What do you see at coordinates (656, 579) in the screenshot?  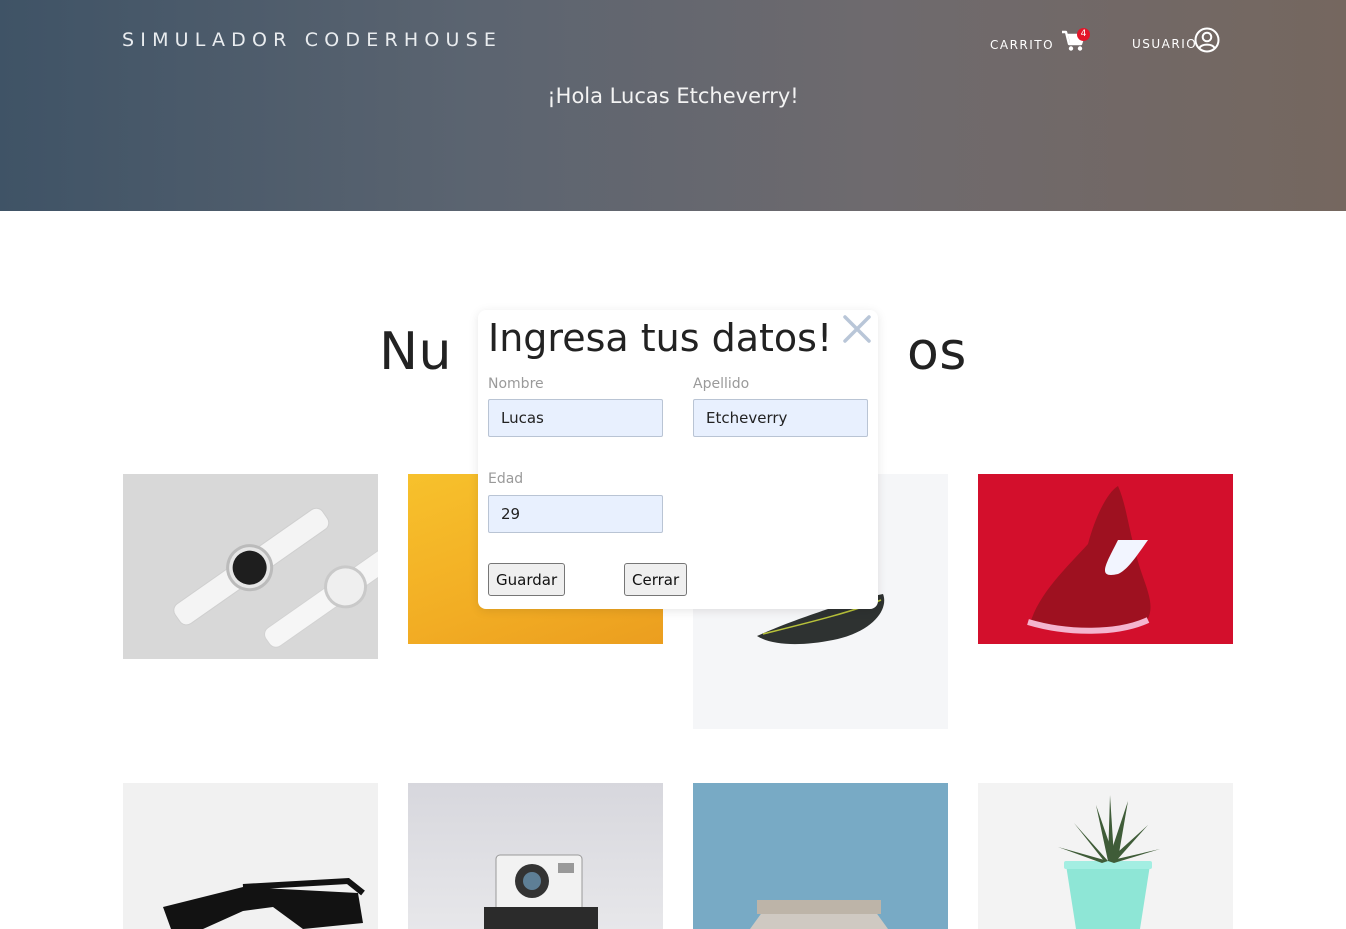 I see `close-button: Cerrar` at bounding box center [656, 579].